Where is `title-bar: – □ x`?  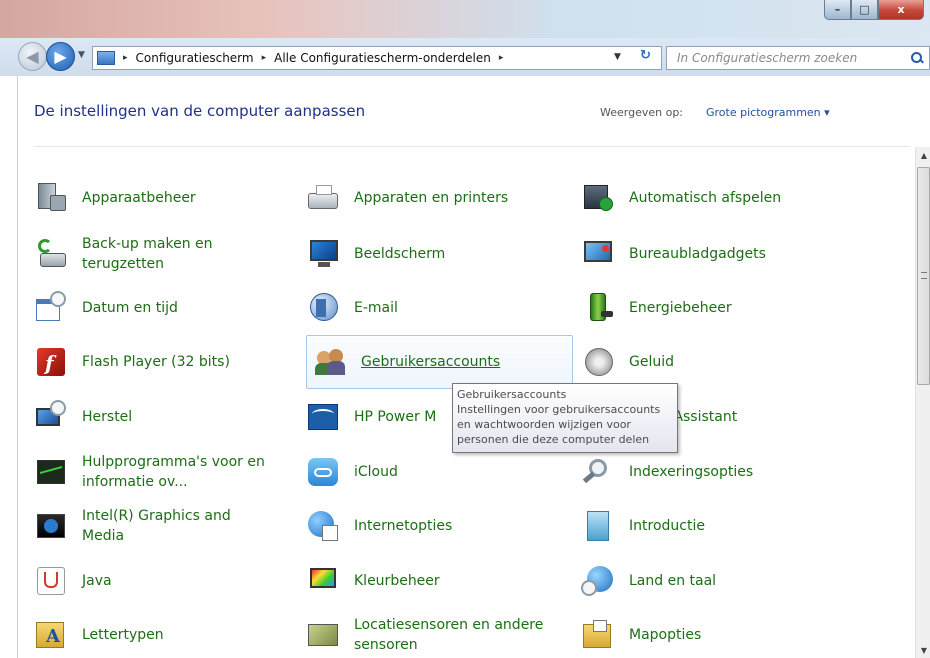
title-bar: – □ x is located at coordinates (465, 19).